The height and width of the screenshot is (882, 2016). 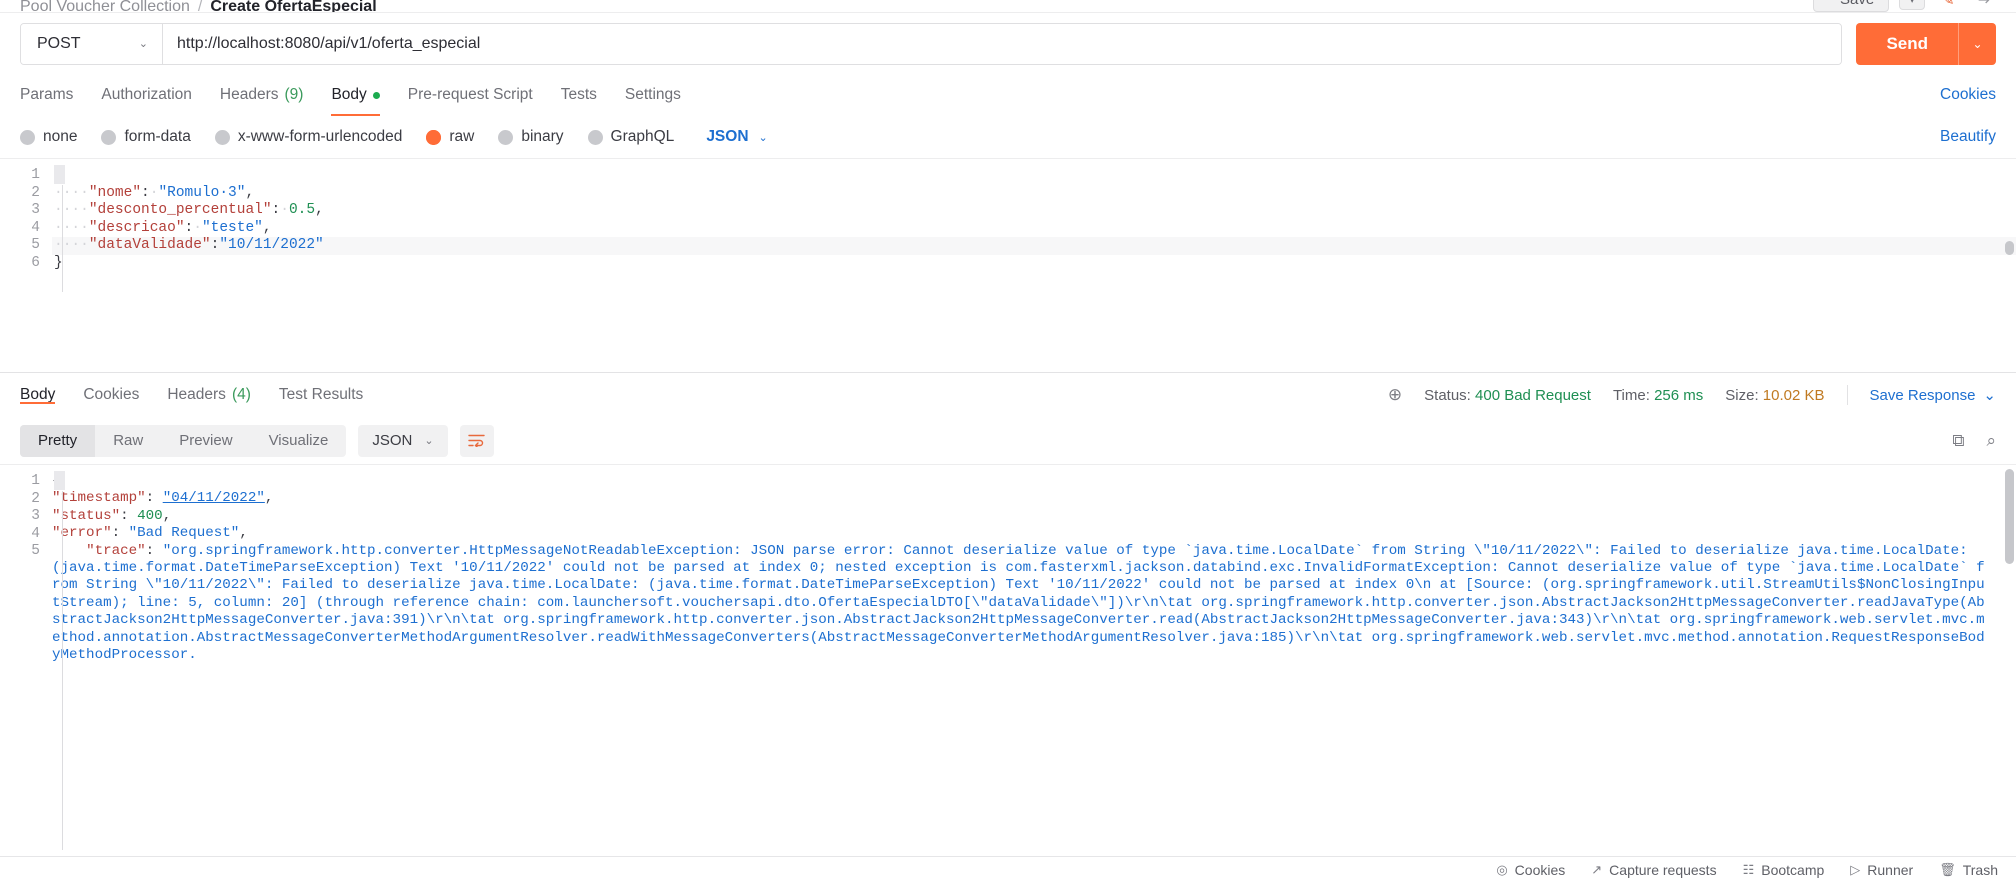 What do you see at coordinates (1922, 395) in the screenshot?
I see `save-response-label: Save Response` at bounding box center [1922, 395].